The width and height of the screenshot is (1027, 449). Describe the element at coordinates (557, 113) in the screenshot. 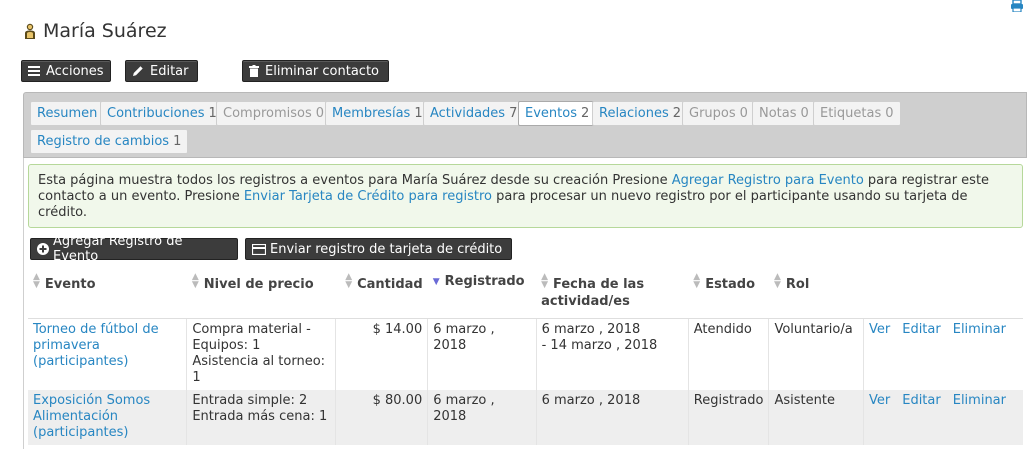

I see `tab-eventos: Eventos 2` at that location.